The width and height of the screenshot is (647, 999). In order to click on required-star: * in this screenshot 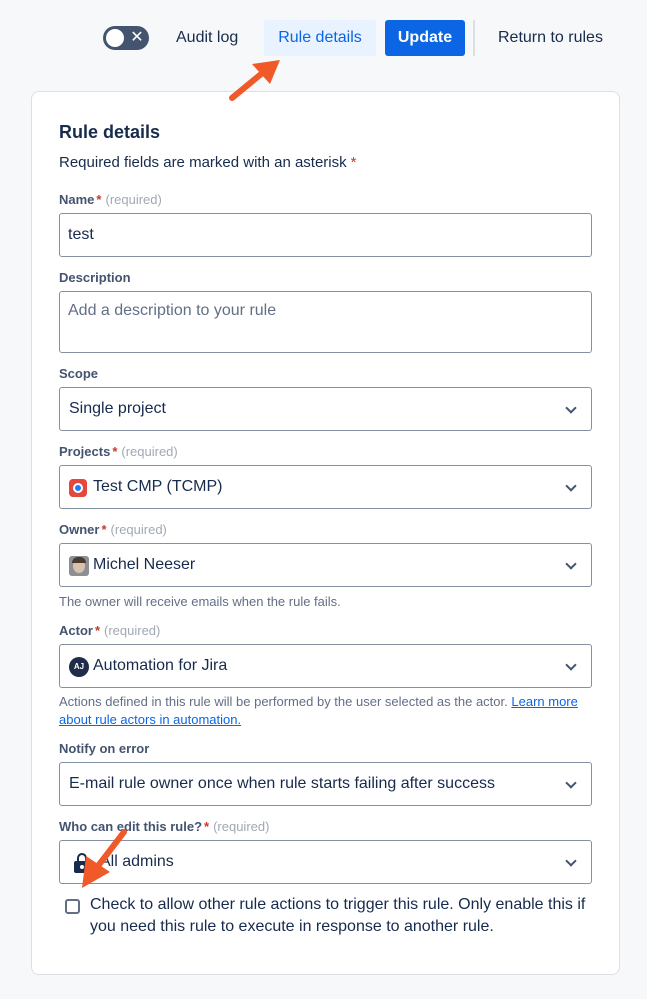, I will do `click(353, 162)`.